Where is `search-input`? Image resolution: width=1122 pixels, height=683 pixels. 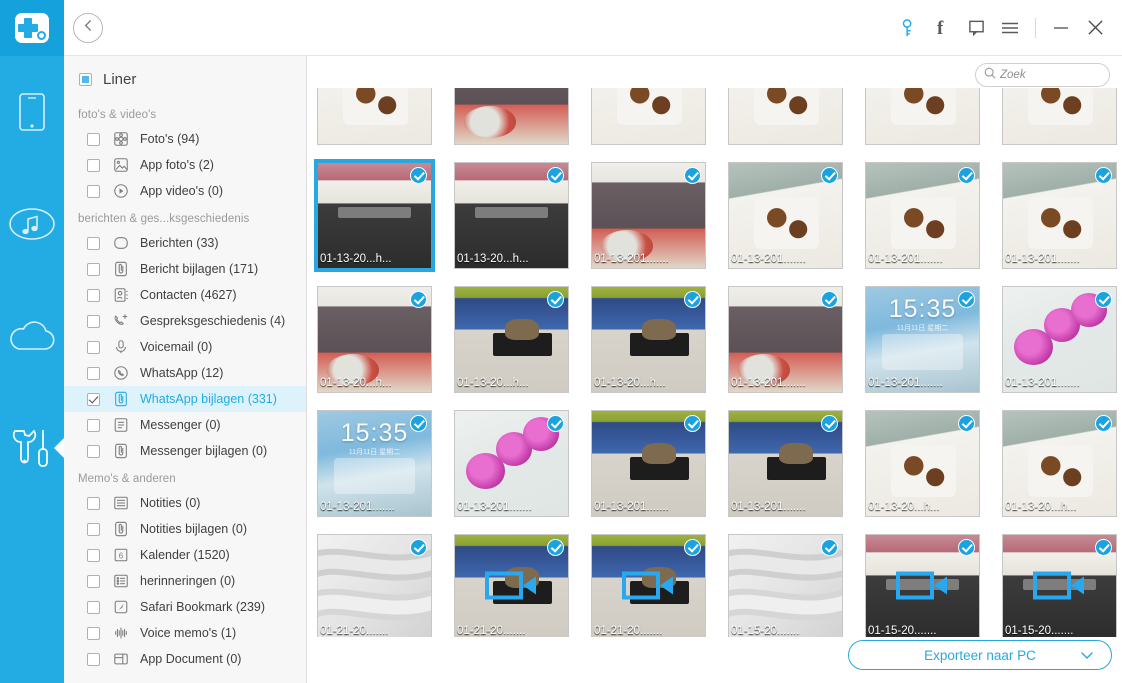
search-input is located at coordinates (1050, 75).